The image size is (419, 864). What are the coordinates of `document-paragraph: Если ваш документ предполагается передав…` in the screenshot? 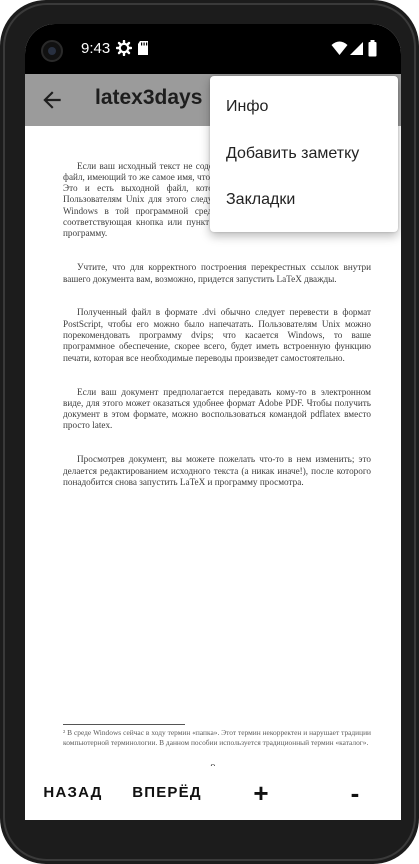 It's located at (218, 408).